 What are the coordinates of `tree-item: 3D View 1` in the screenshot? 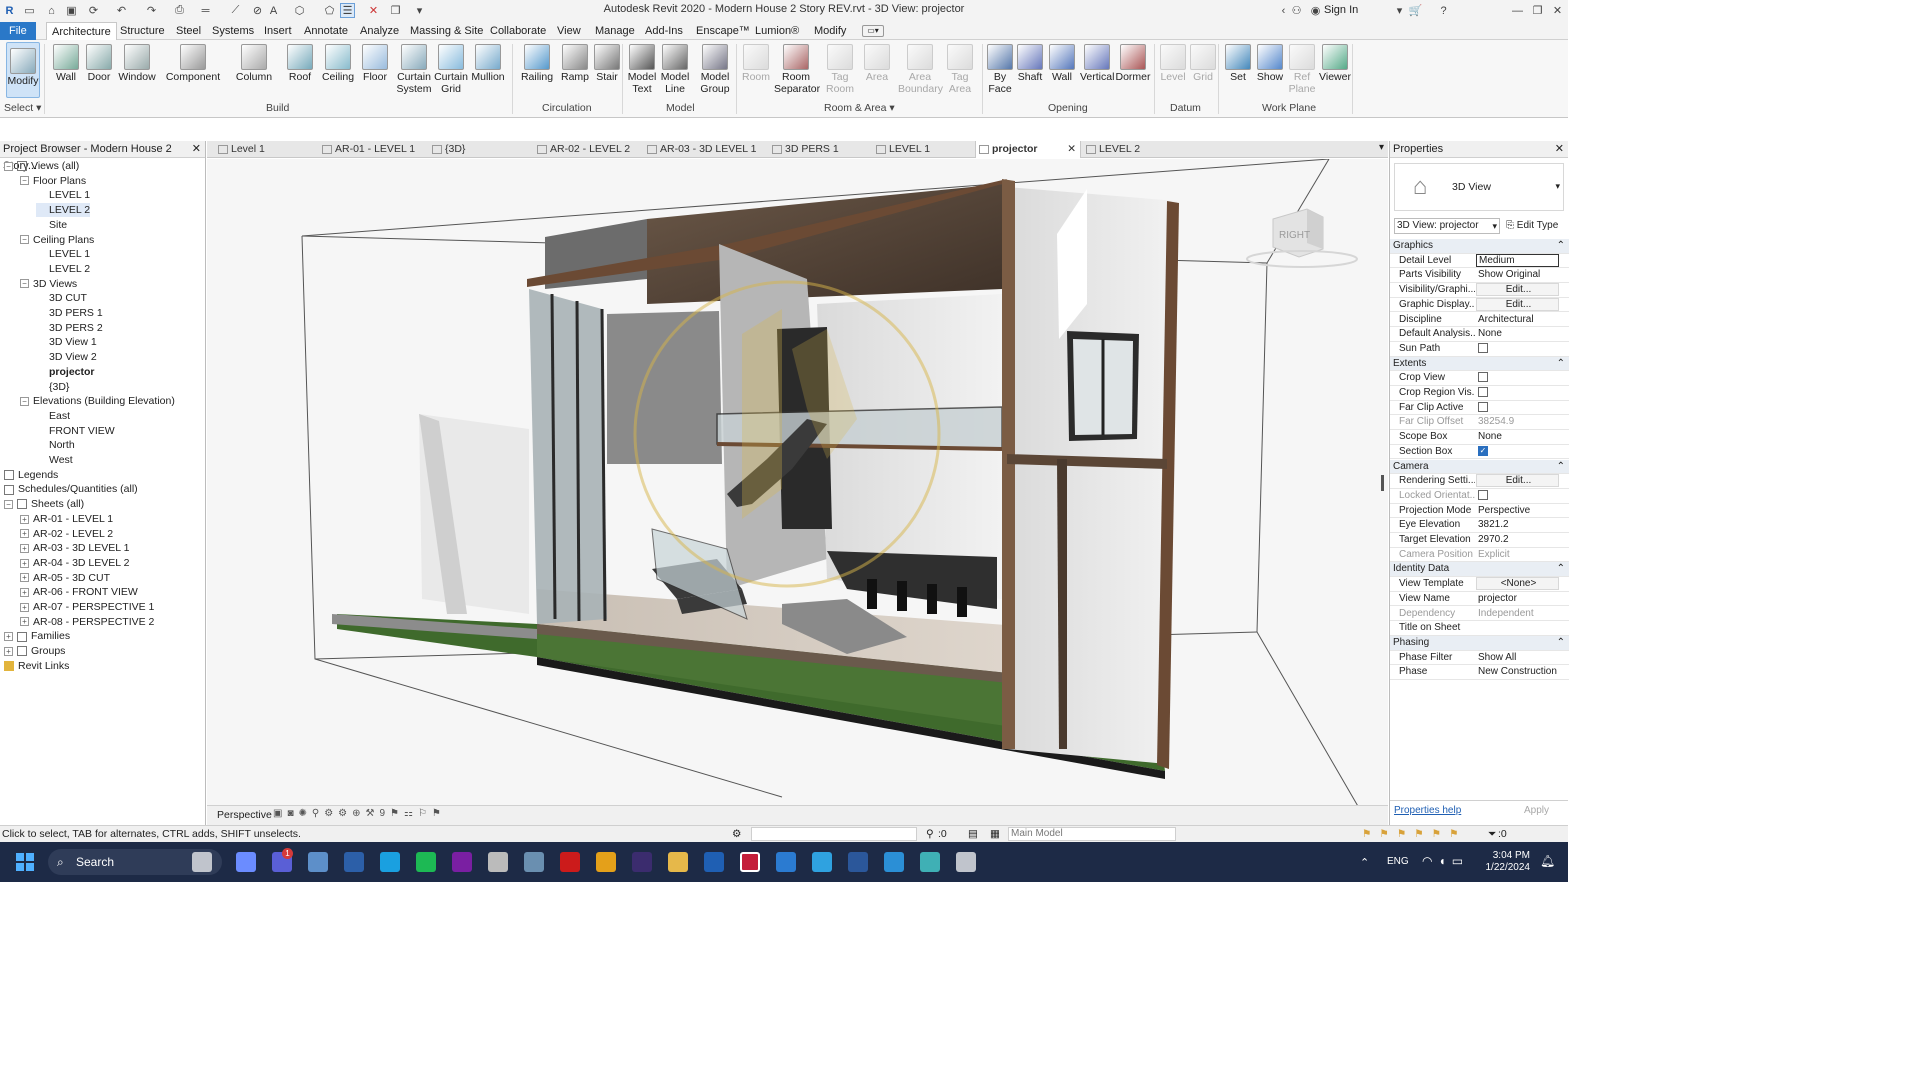 It's located at (66, 342).